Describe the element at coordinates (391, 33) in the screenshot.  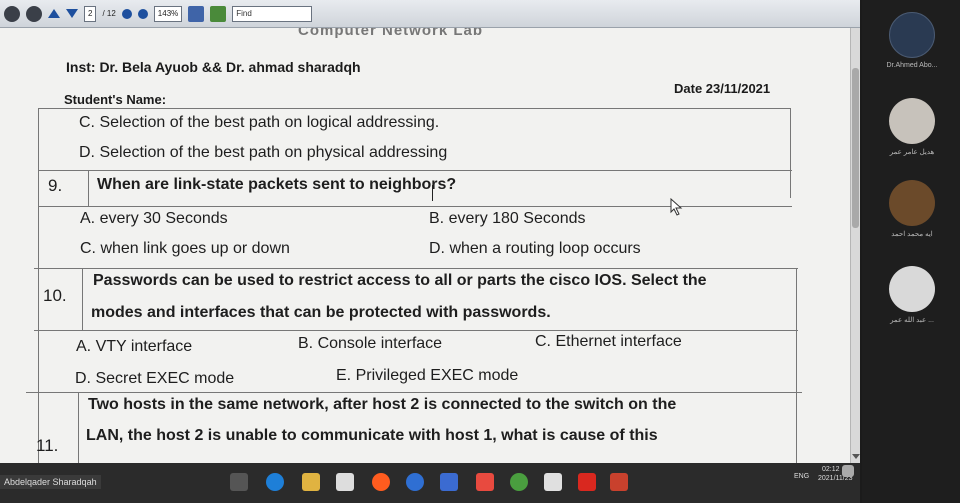
I see `document-header-cut: Computer Network Lab` at that location.